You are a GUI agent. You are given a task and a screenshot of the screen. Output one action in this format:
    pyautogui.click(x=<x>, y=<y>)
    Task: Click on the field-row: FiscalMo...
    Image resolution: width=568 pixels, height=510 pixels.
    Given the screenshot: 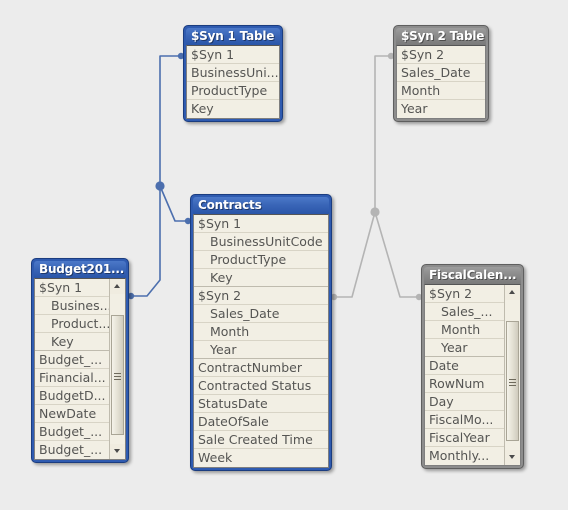 What is the action you would take?
    pyautogui.click(x=464, y=420)
    